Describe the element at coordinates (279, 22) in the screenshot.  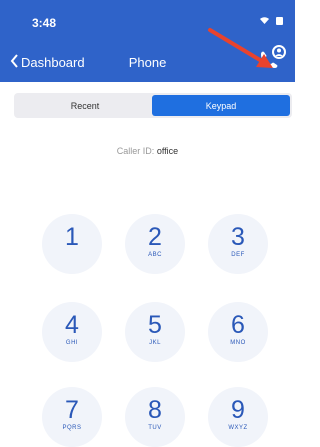
I see `battery-icon` at that location.